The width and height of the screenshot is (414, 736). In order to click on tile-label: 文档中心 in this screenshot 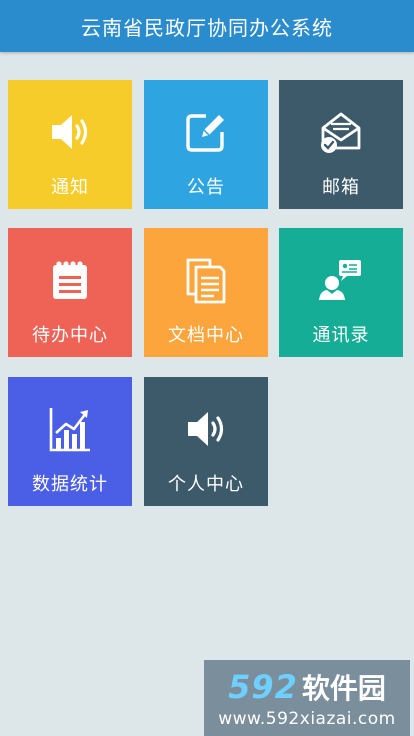, I will do `click(206, 335)`.